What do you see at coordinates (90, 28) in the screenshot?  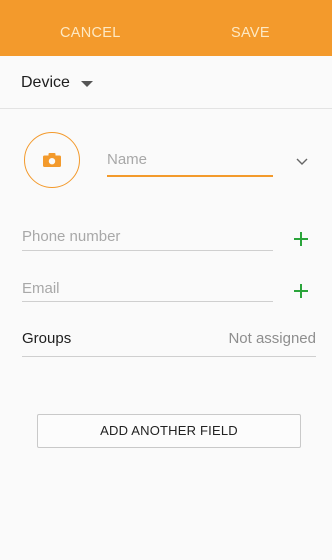 I see `cancel-button: CANCEL` at bounding box center [90, 28].